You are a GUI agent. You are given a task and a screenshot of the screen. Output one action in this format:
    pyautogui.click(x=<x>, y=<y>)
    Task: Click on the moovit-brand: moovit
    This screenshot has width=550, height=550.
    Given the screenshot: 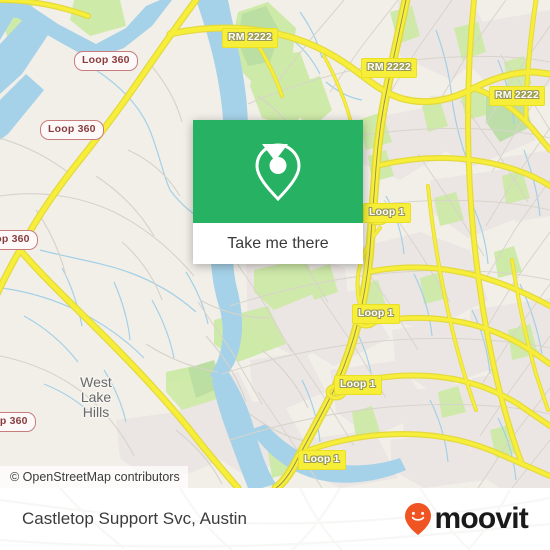 What is the action you would take?
    pyautogui.click(x=466, y=519)
    